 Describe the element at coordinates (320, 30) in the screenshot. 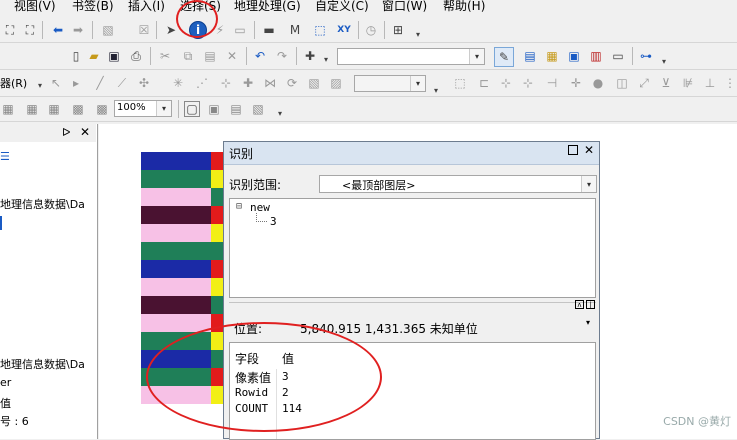

I see `find-route-icon: ⬚` at that location.